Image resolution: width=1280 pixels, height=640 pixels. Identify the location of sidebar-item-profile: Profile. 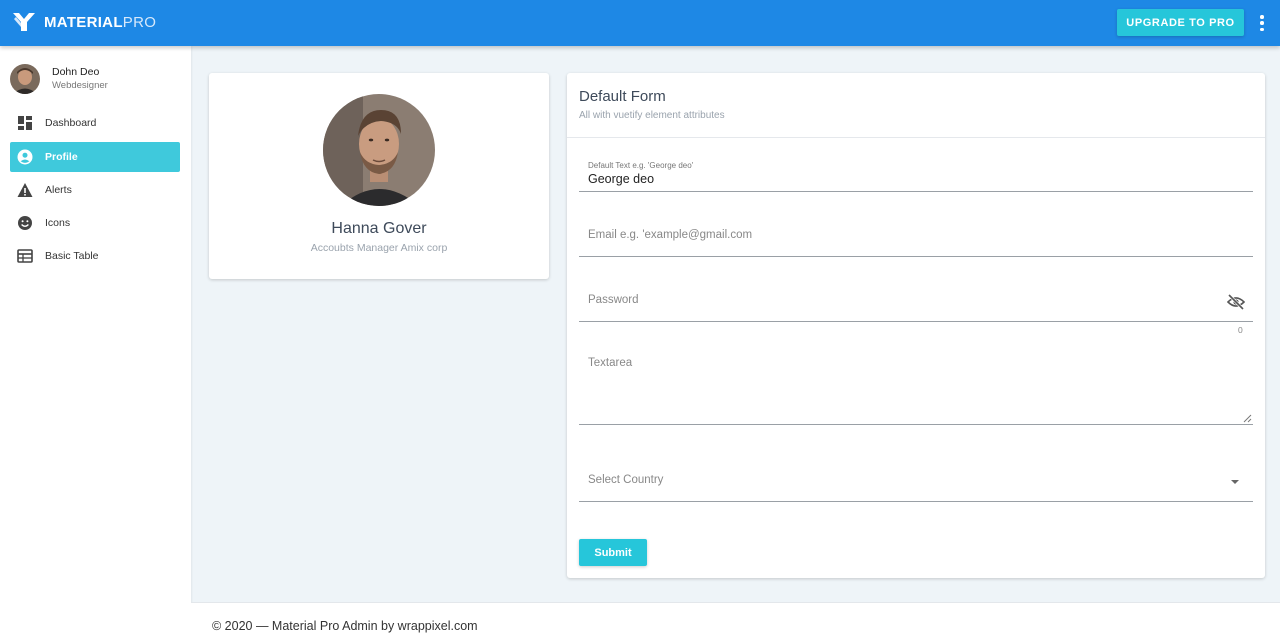
(95, 157).